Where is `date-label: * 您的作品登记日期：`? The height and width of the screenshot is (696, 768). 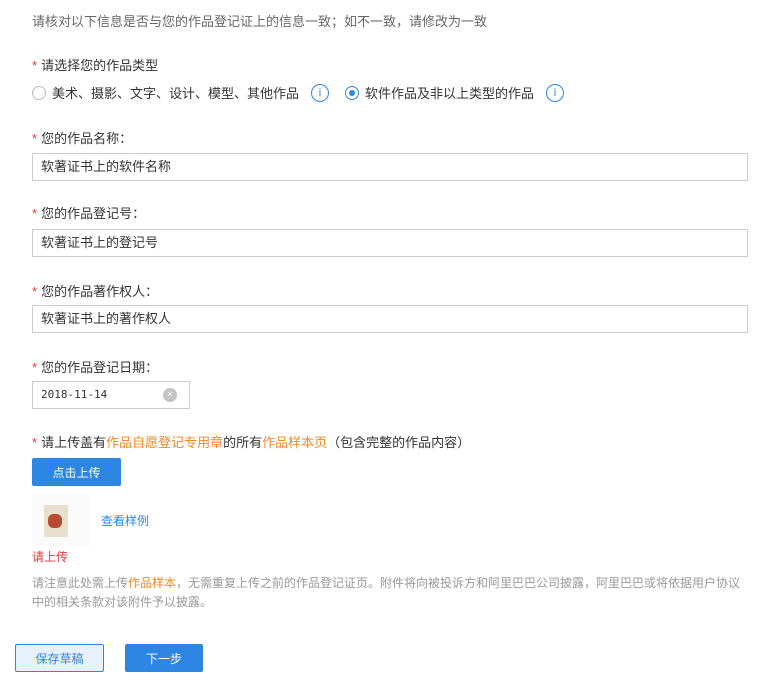
date-label: * 您的作品登记日期： is located at coordinates (95, 366).